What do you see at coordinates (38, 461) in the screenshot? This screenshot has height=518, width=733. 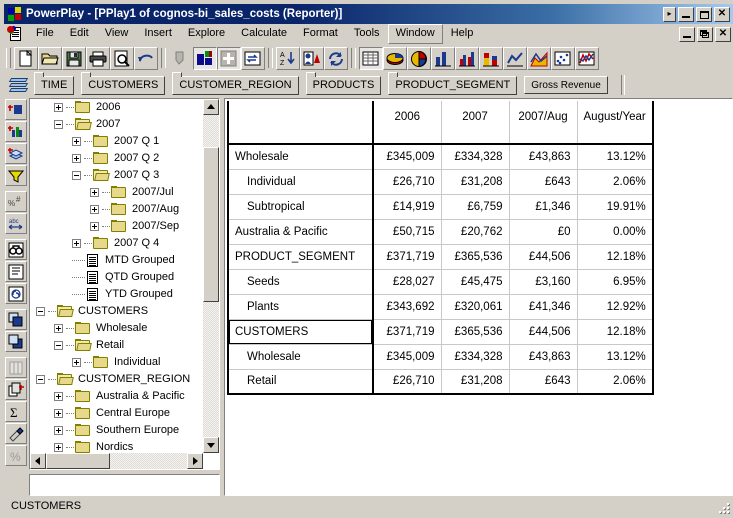 I see `tree-scroll-left-button` at bounding box center [38, 461].